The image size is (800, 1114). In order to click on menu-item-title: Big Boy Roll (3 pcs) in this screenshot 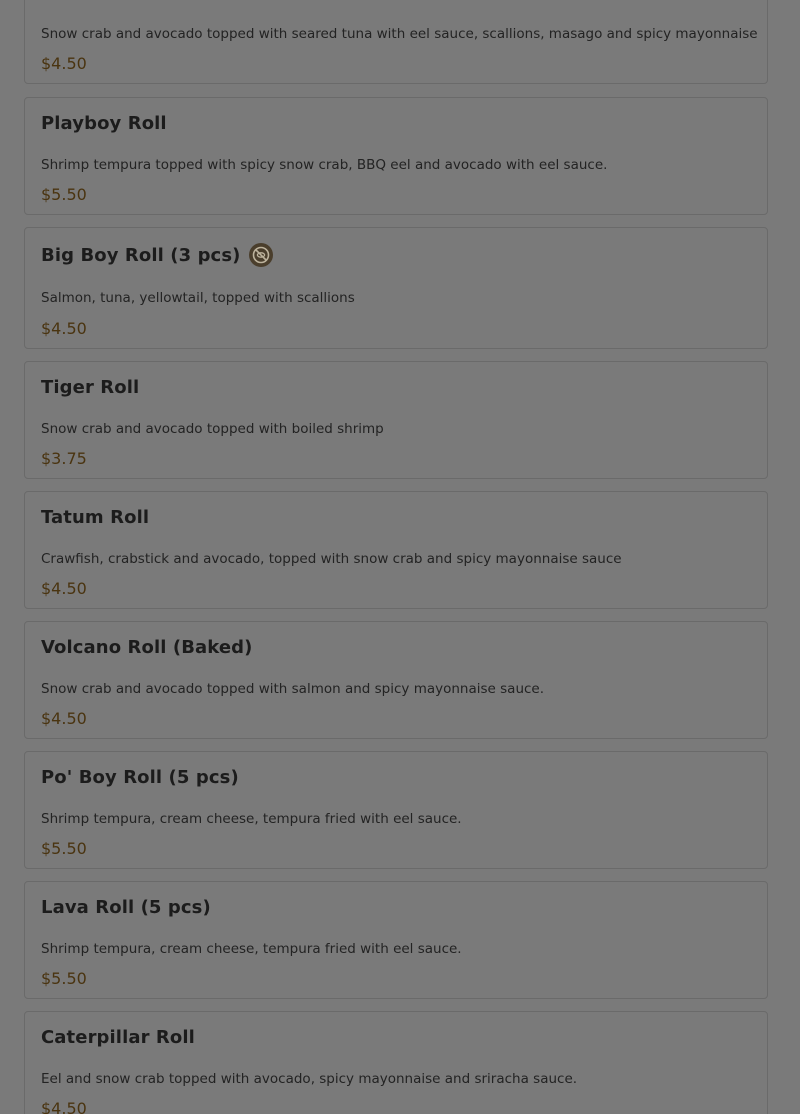, I will do `click(141, 255)`.